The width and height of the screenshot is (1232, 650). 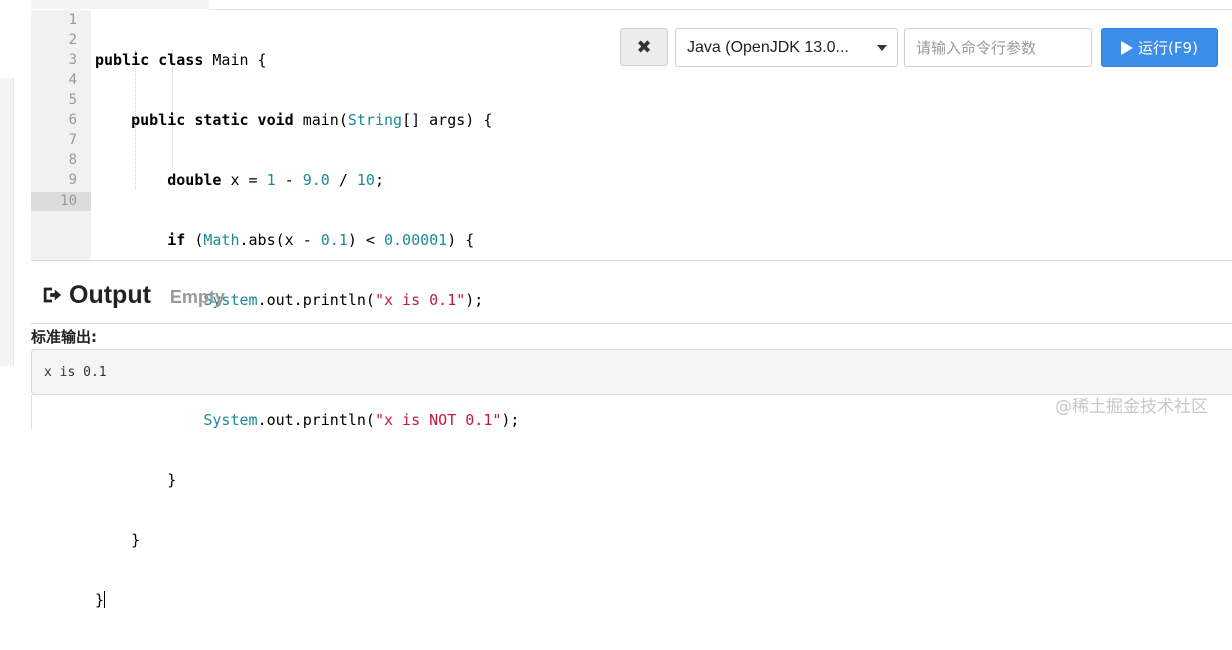 What do you see at coordinates (72, 60) in the screenshot?
I see `line-number: 3` at bounding box center [72, 60].